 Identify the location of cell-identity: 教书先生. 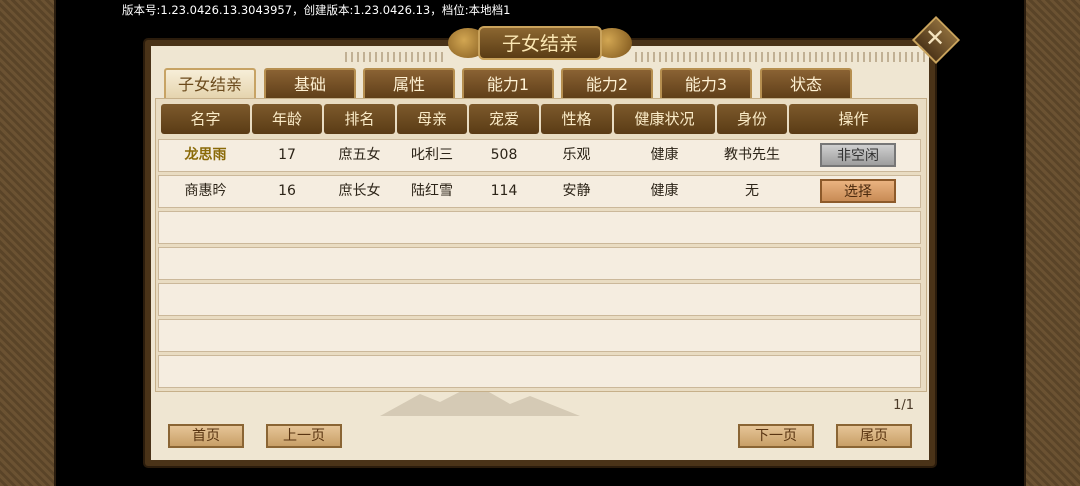
(752, 155).